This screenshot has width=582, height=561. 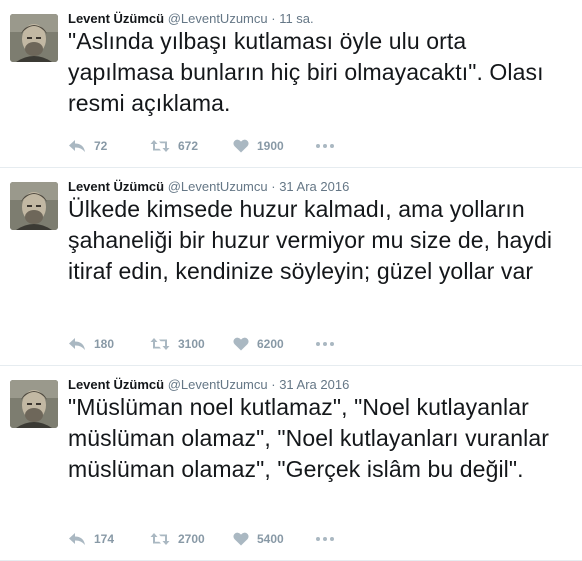 I want to click on like-button: 6200, so click(x=274, y=344).